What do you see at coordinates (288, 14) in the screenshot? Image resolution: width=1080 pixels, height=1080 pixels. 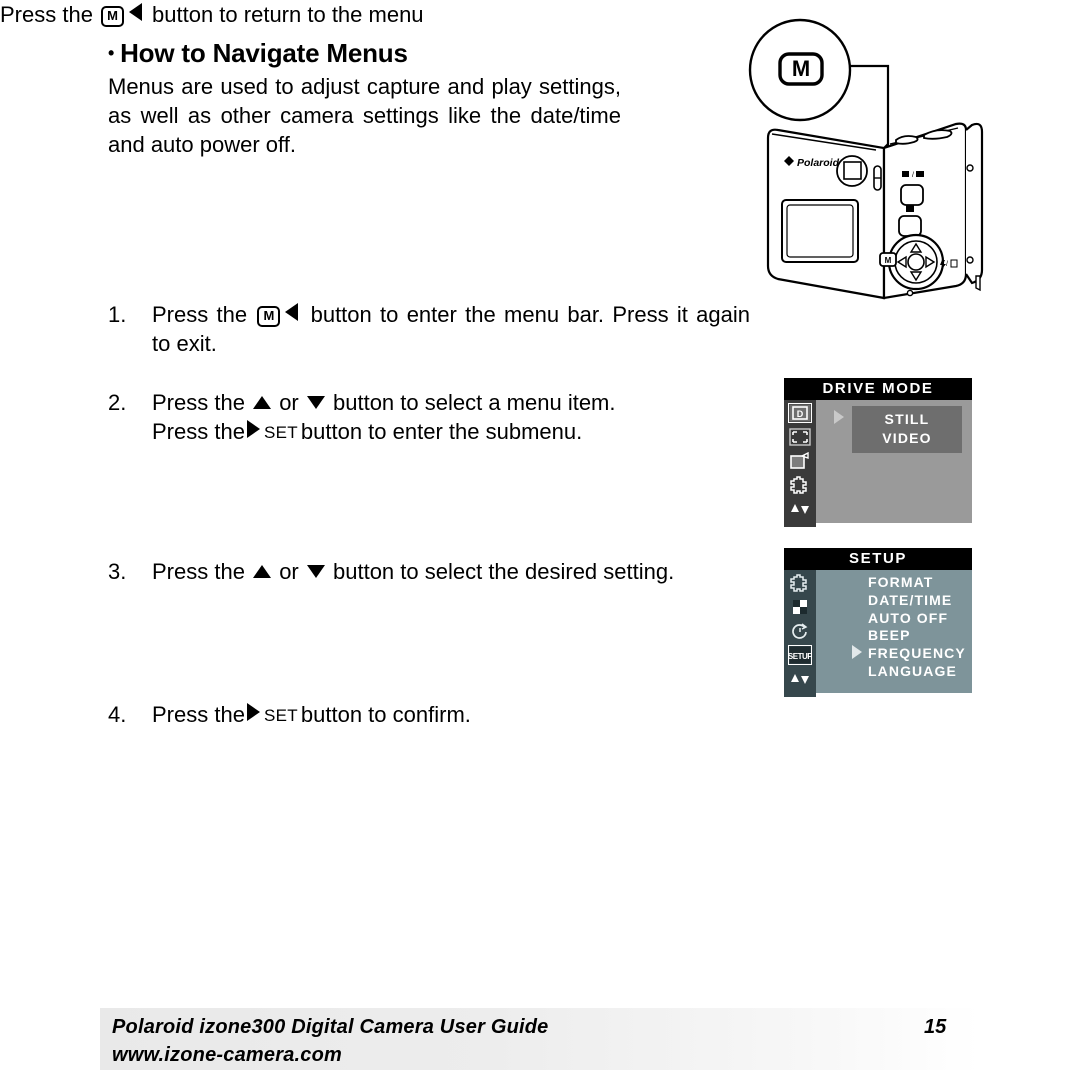 I see `step-2b-after: button to return to the menu` at bounding box center [288, 14].